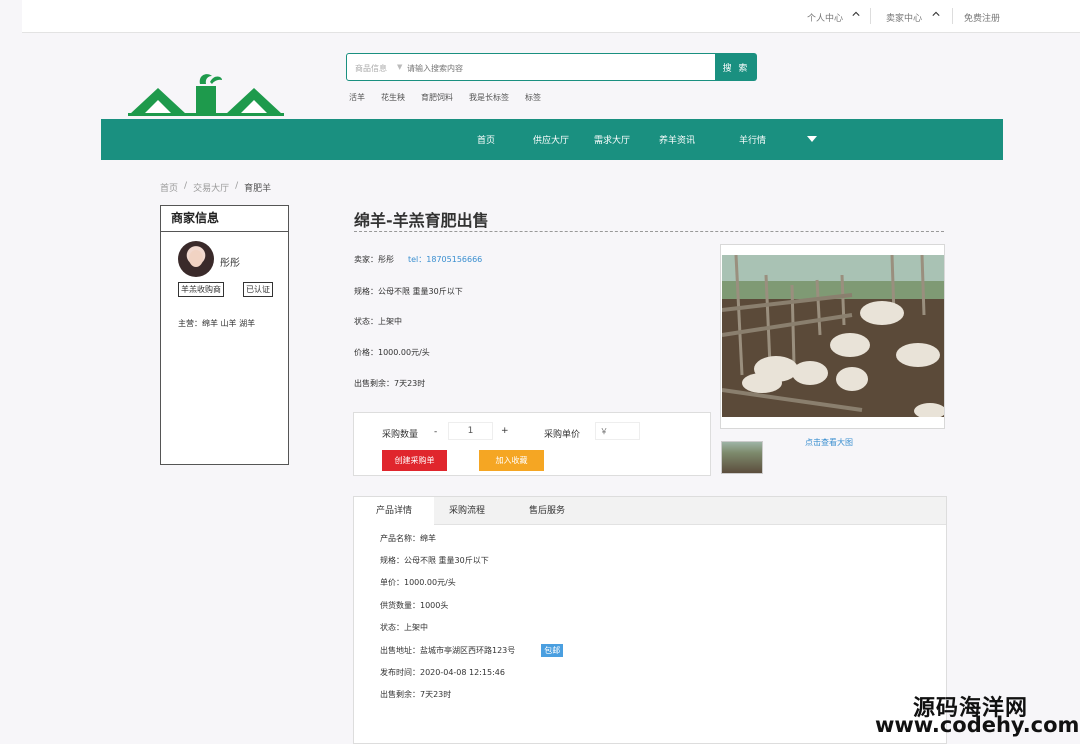 The image size is (1080, 744). I want to click on detail-remaining: 出售剩余：7天23时, so click(416, 694).